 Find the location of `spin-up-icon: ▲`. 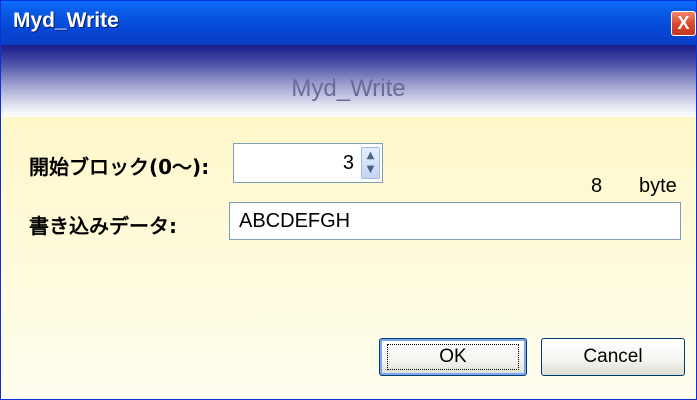

spin-up-icon: ▲ is located at coordinates (370, 156).